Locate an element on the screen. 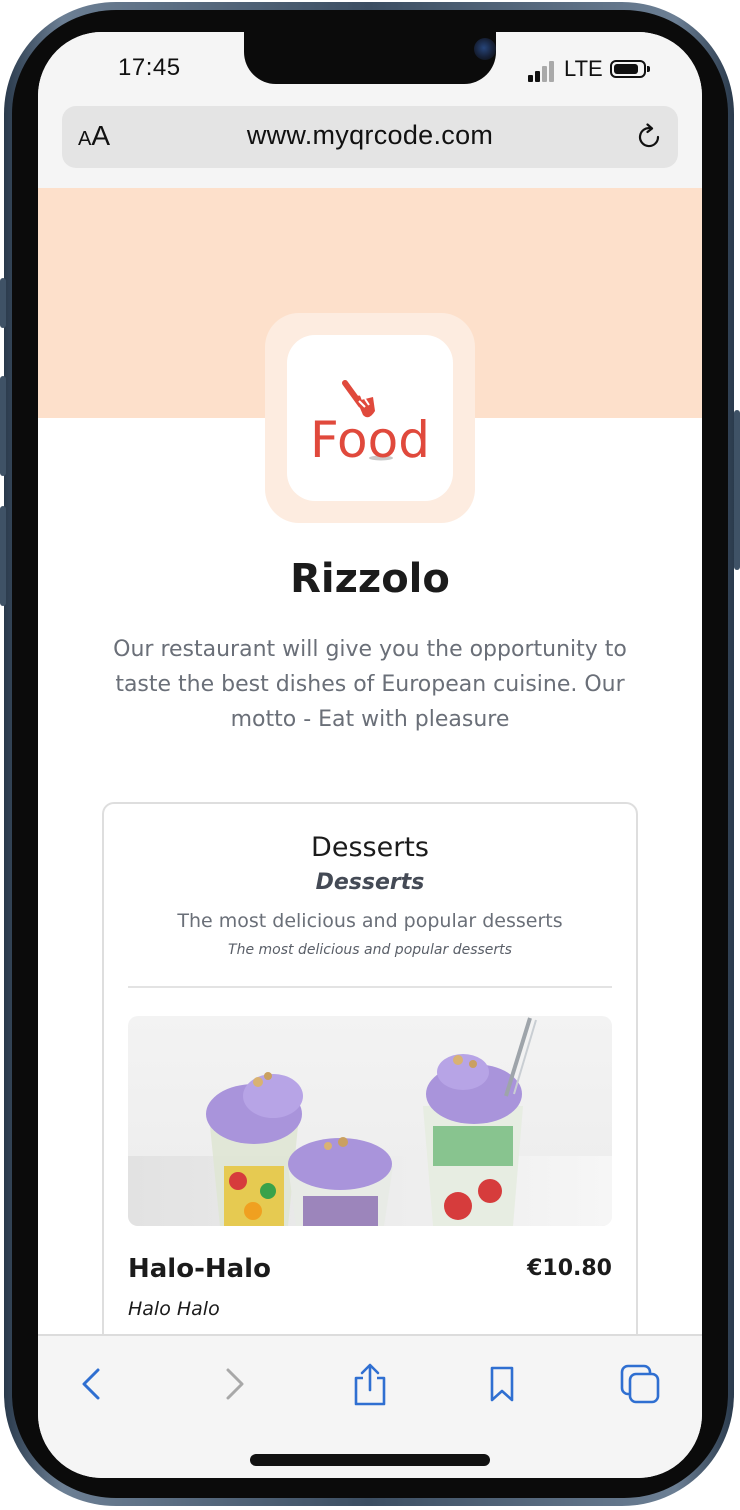  item-name-alt: Halo Halo is located at coordinates (174, 1309).